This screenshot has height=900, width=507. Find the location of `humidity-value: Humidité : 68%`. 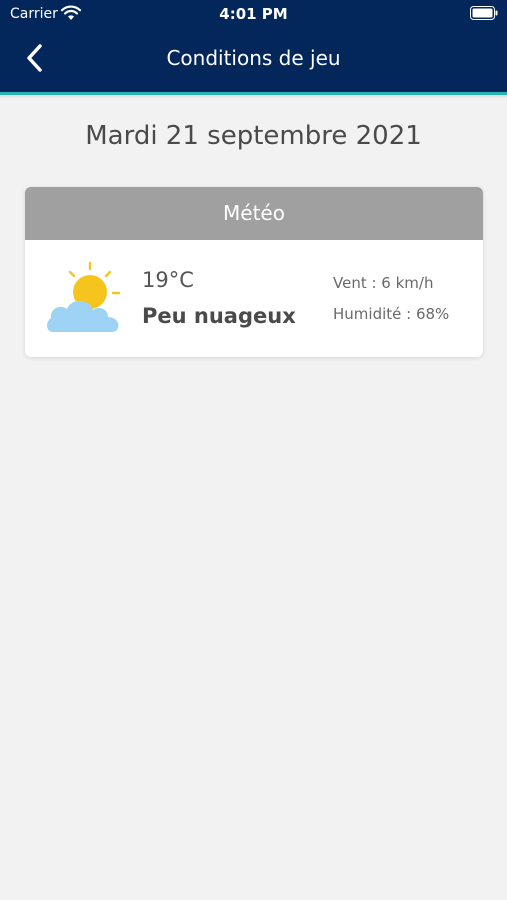

humidity-value: Humidité : 68% is located at coordinates (391, 314).